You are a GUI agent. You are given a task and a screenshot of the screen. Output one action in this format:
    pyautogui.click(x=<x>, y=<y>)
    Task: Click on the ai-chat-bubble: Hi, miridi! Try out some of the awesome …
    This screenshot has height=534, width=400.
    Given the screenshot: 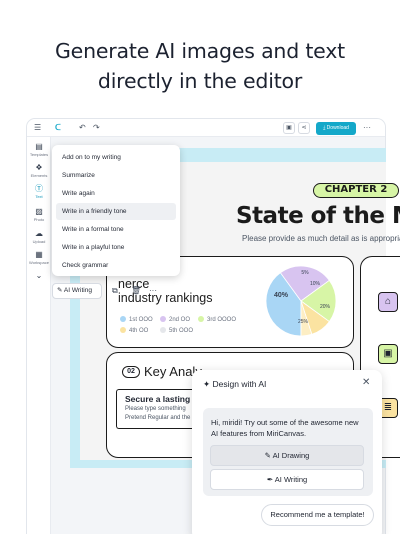 What is the action you would take?
    pyautogui.click(x=288, y=452)
    